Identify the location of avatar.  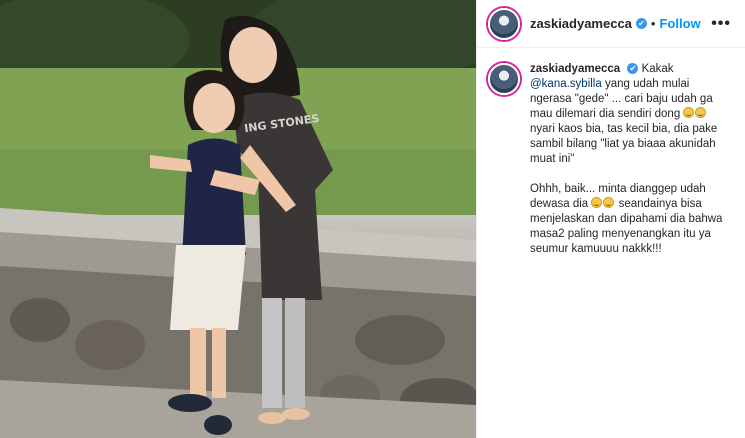
(504, 23).